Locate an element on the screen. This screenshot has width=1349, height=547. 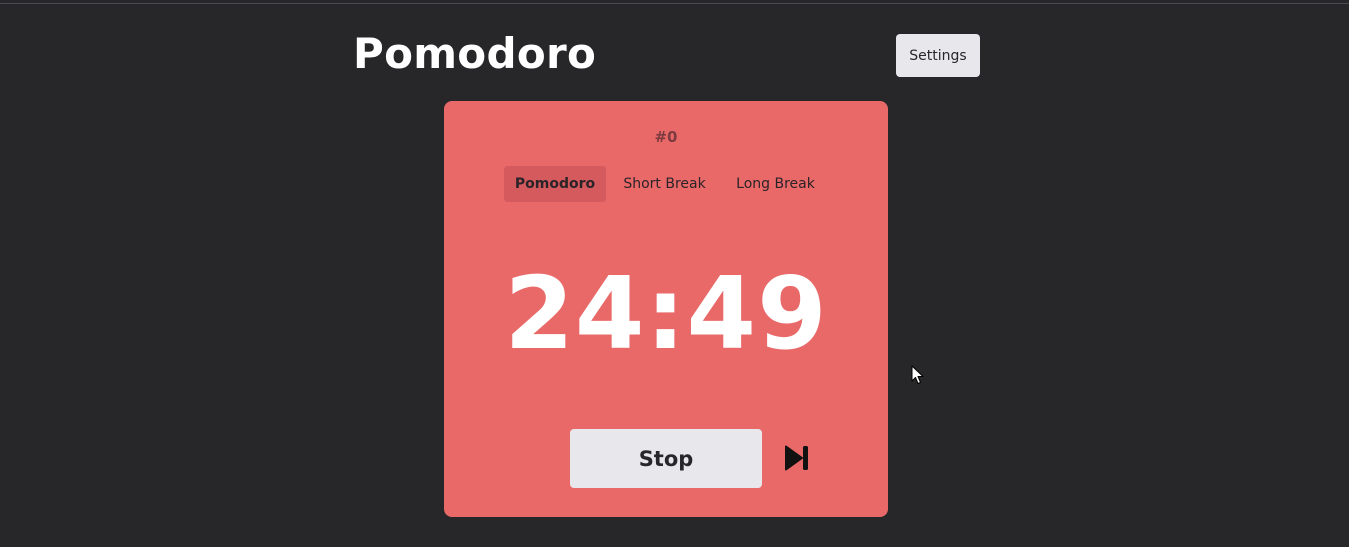
skip-forward-icon is located at coordinates (796, 458).